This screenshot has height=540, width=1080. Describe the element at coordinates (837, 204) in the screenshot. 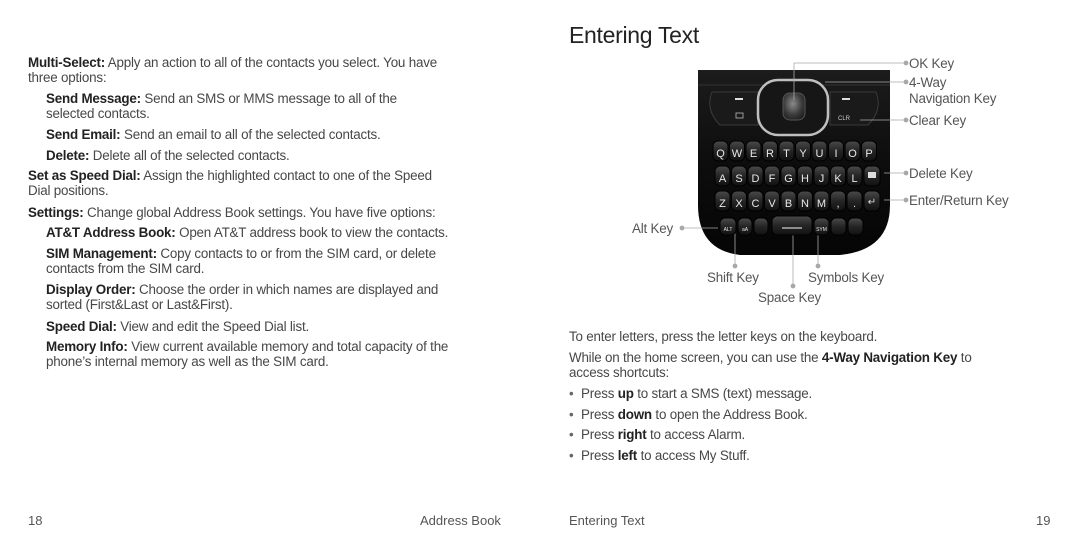

I see `key-row3-7-label: ,` at that location.